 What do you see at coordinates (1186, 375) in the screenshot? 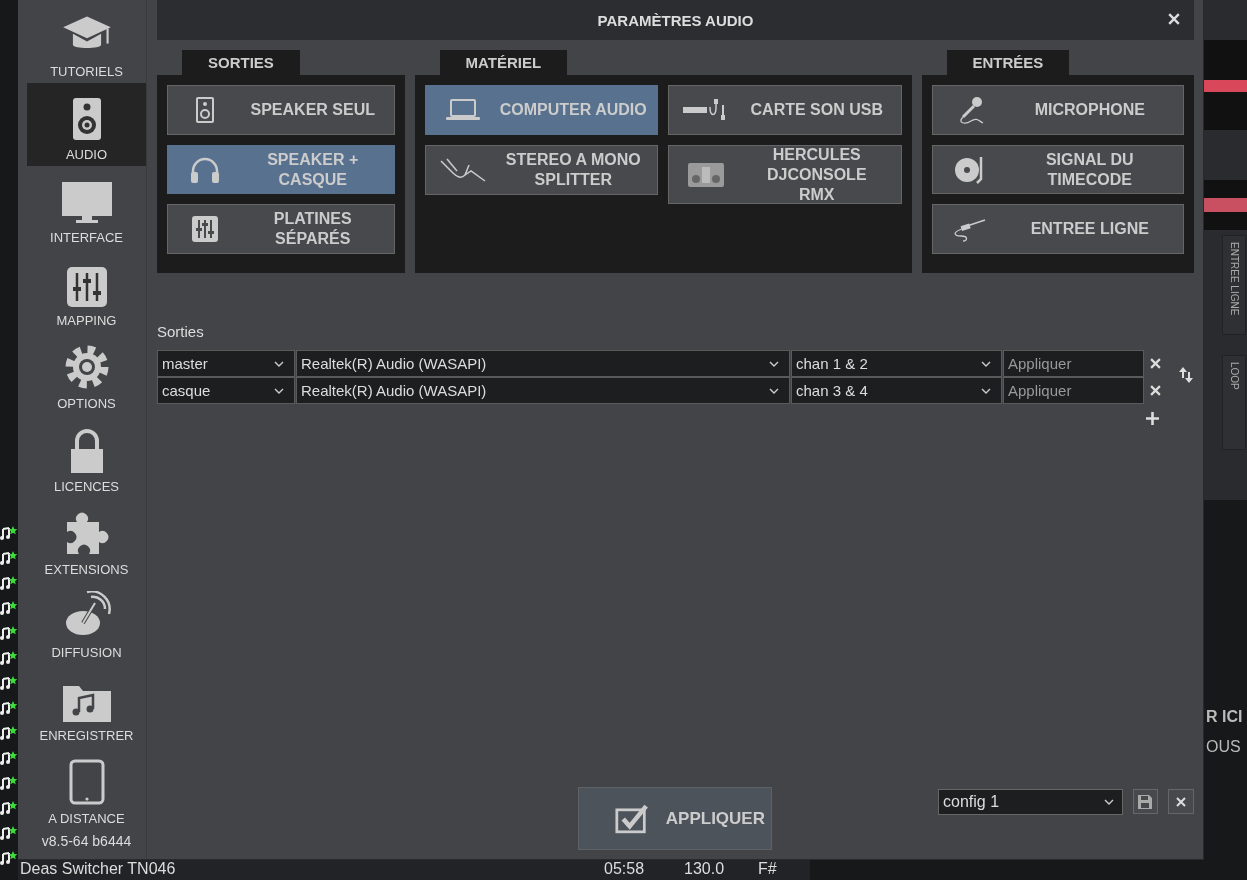
I see `swap-arrows-icon` at bounding box center [1186, 375].